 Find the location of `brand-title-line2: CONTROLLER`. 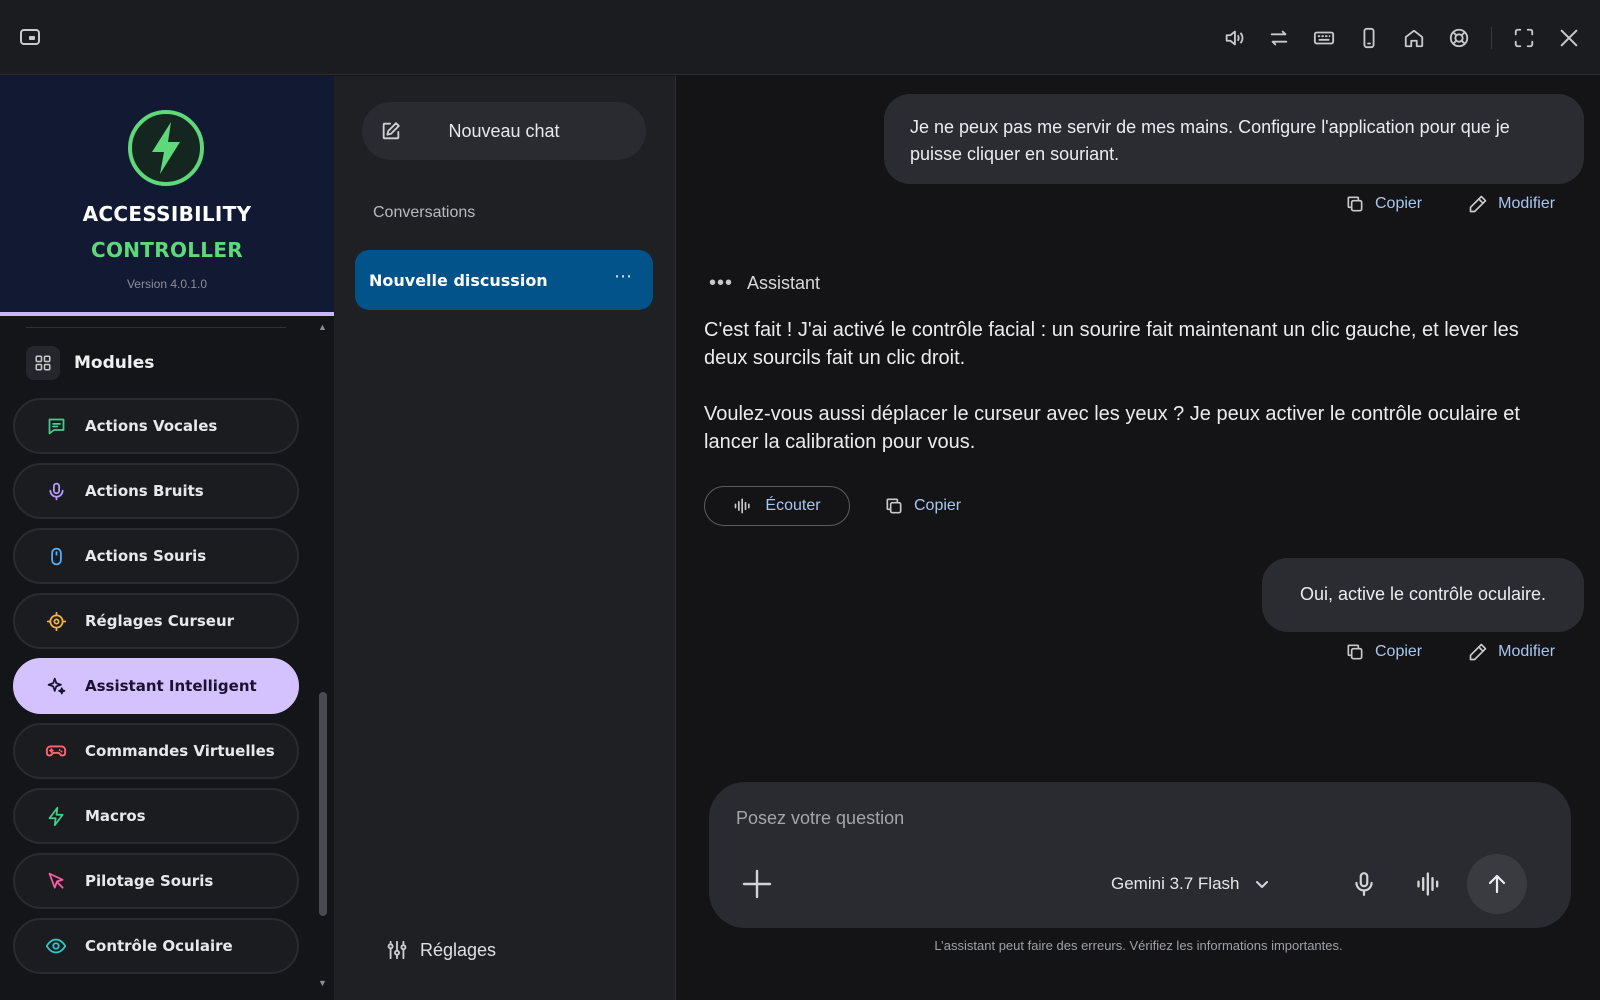

brand-title-line2: CONTROLLER is located at coordinates (166, 250).